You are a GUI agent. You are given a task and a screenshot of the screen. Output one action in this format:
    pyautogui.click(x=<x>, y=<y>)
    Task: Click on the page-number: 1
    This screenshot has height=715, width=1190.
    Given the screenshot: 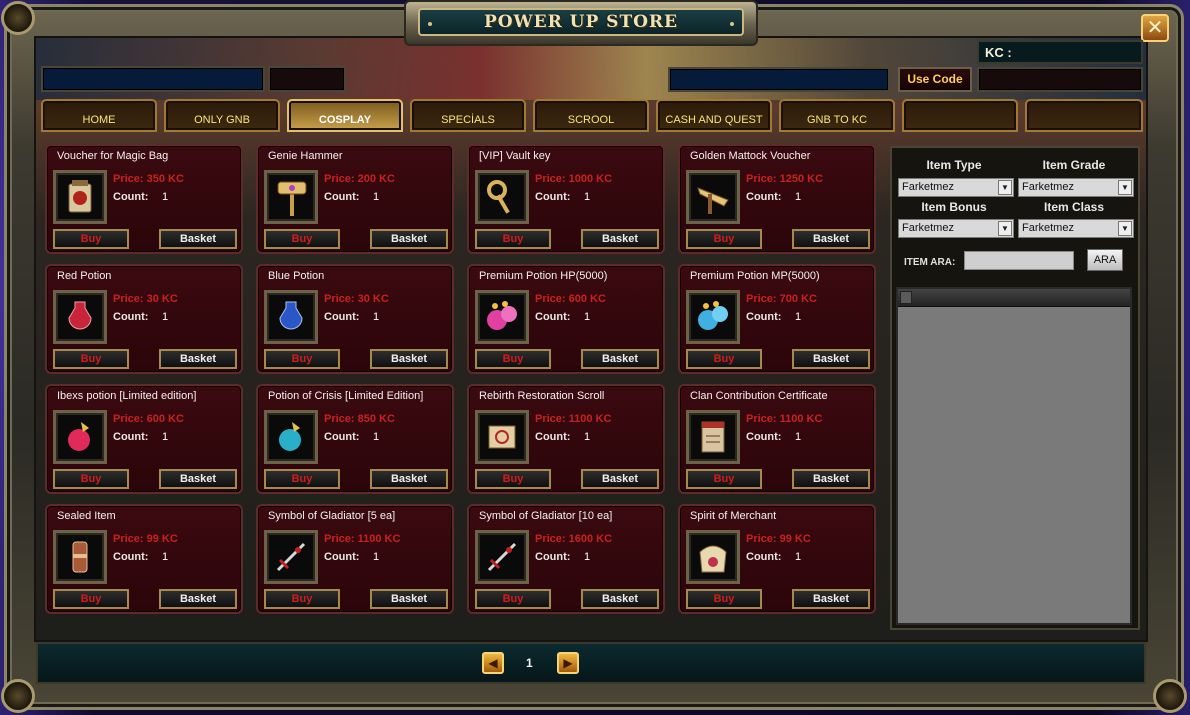 What is the action you would take?
    pyautogui.click(x=529, y=663)
    